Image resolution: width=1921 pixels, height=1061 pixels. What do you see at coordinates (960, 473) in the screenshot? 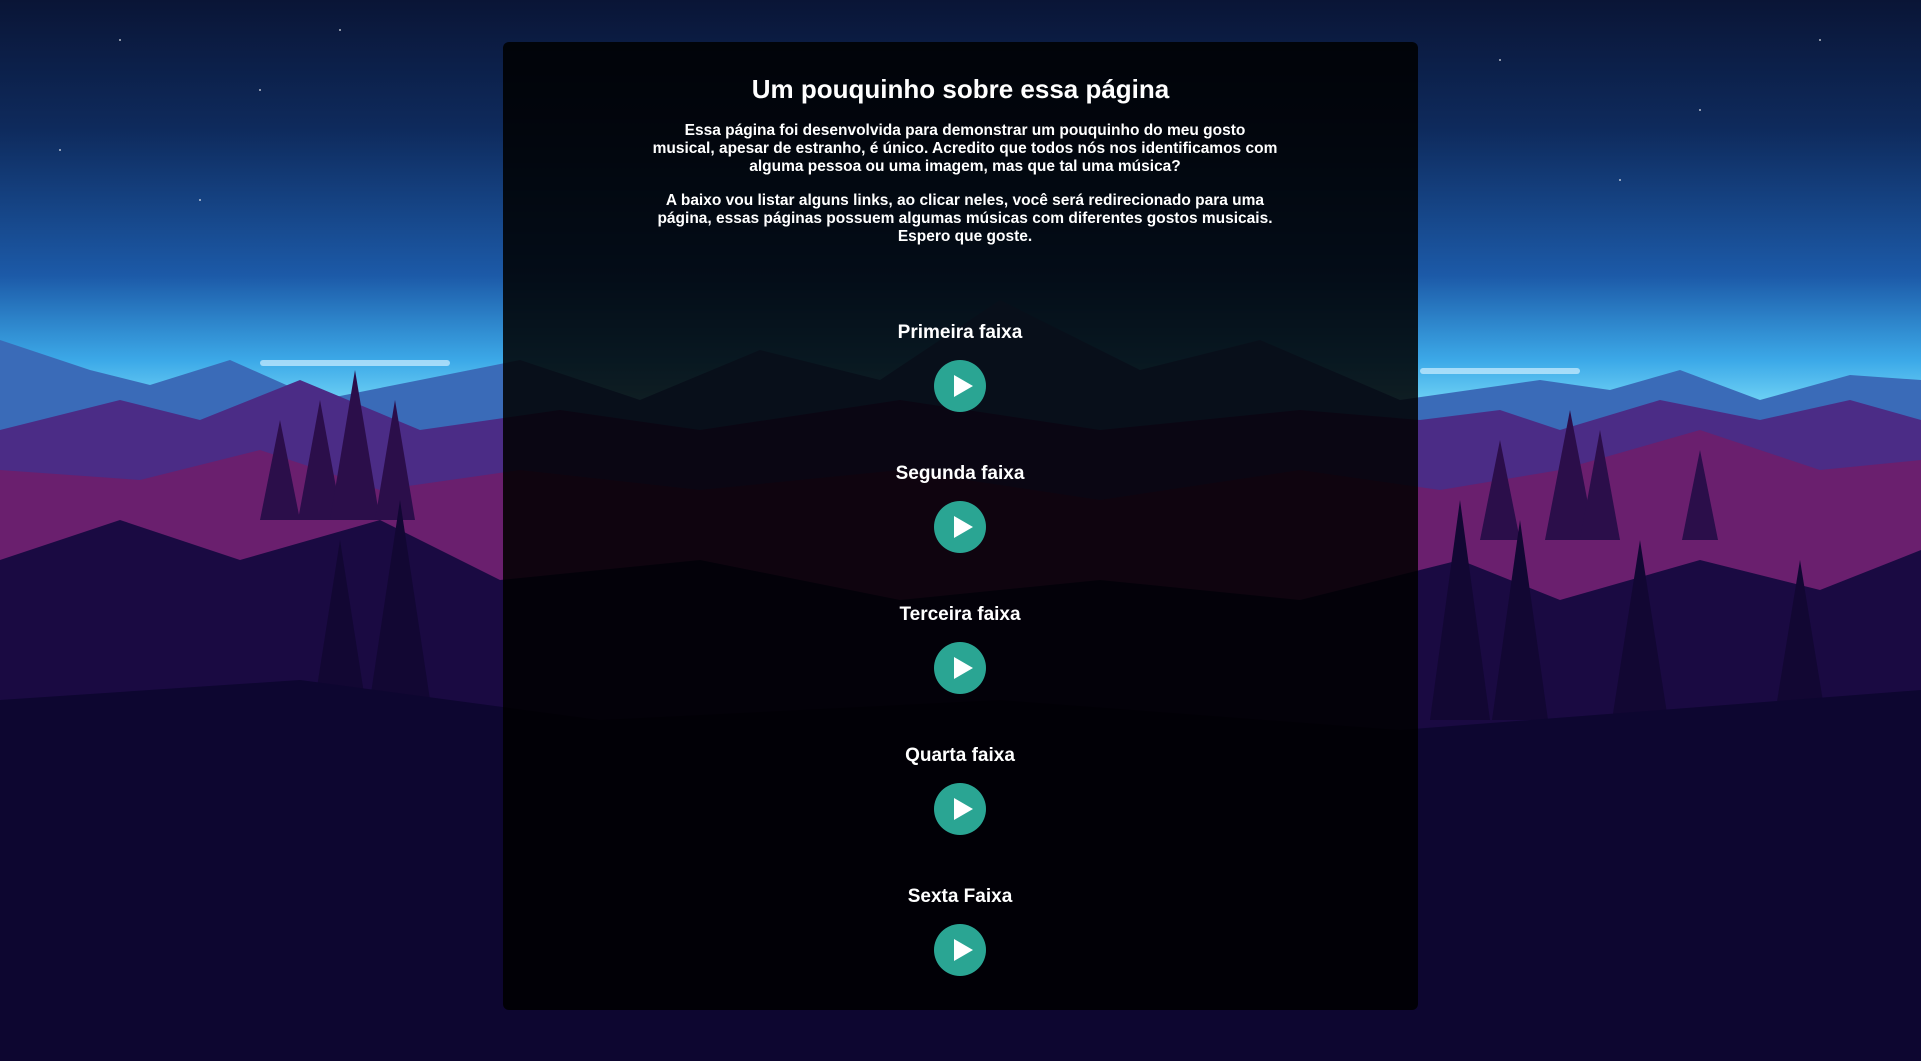
I see `track-title: Segunda faixa` at bounding box center [960, 473].